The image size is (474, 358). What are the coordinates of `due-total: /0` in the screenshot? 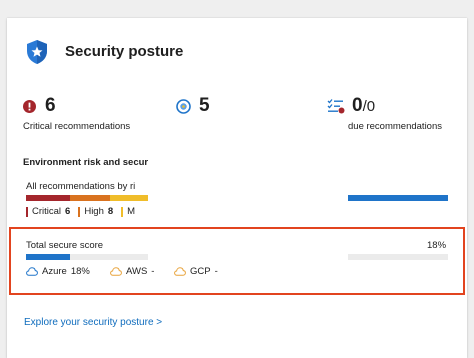 It's located at (369, 106).